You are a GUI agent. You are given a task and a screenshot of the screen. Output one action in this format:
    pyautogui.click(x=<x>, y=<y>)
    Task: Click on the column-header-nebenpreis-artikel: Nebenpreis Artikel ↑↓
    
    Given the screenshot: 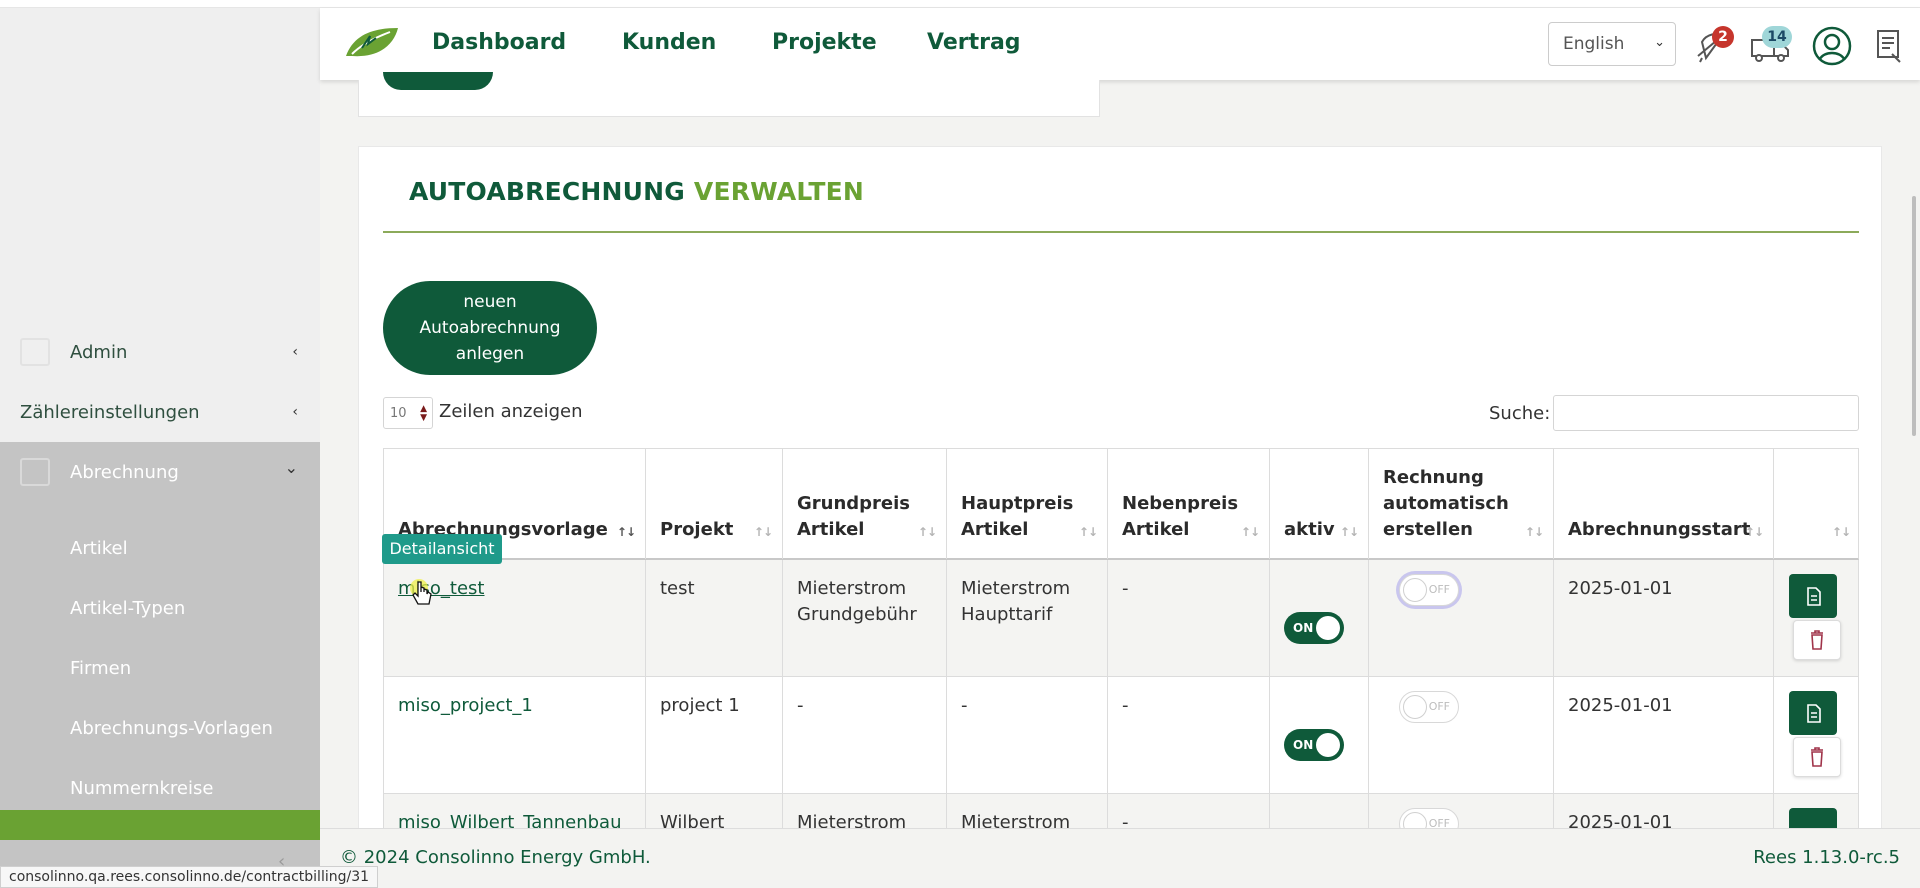 What is the action you would take?
    pyautogui.click(x=1189, y=504)
    